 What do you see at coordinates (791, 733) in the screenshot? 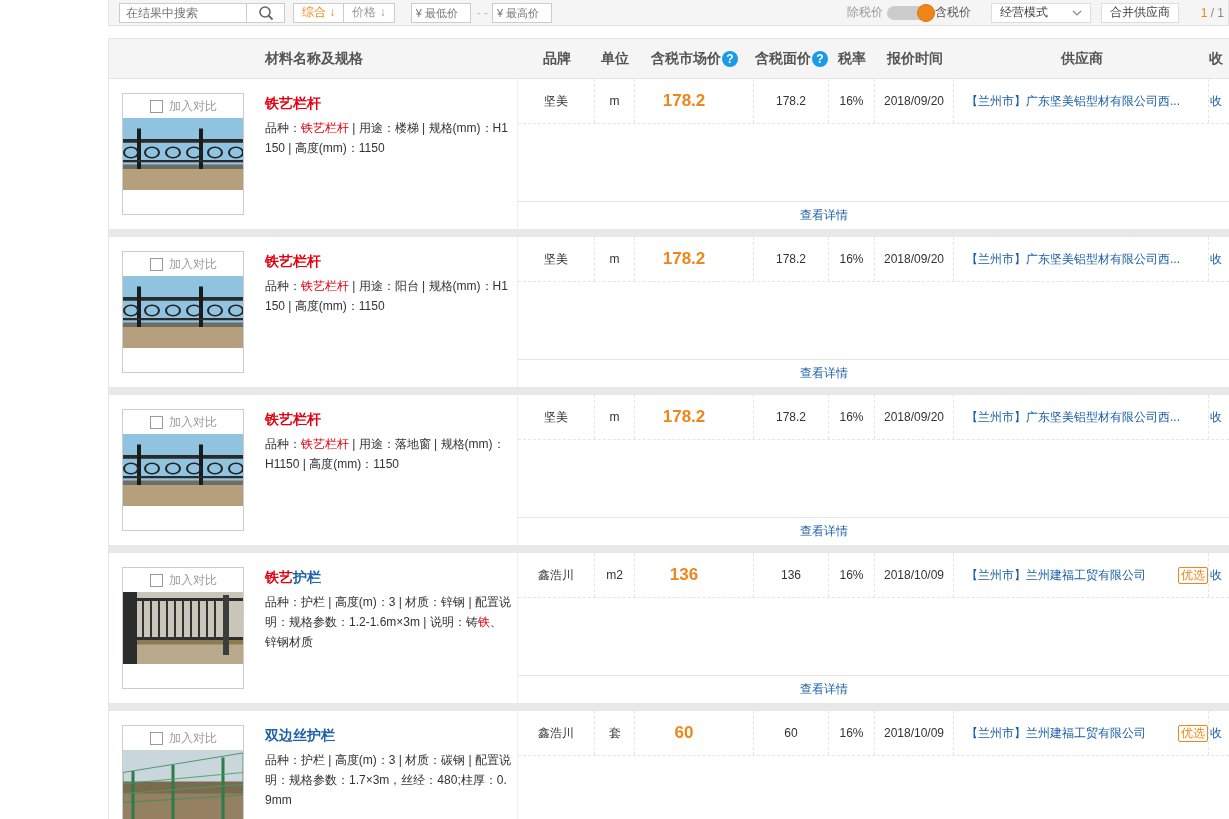
I see `face-price-cell: 60` at bounding box center [791, 733].